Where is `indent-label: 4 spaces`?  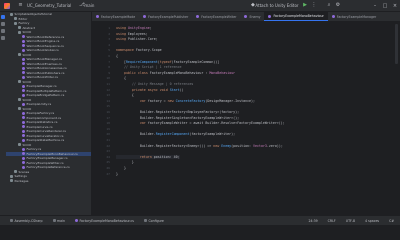
indent-label: 4 spaces is located at coordinates (372, 220).